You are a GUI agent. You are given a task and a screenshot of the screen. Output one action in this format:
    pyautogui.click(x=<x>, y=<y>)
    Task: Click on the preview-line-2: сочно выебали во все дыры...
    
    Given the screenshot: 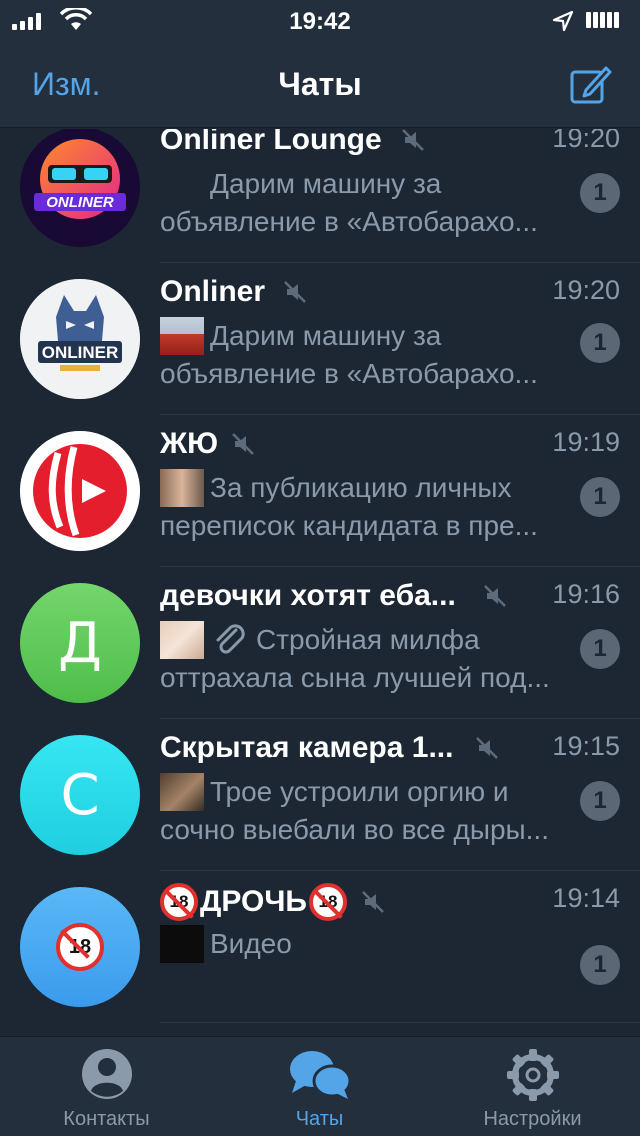 What is the action you would take?
    pyautogui.click(x=354, y=829)
    